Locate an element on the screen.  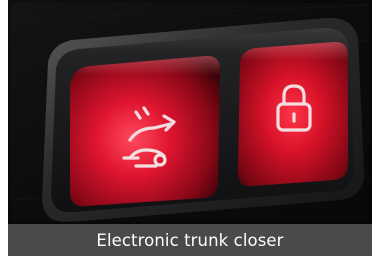
caption: Electronic trunk closer is located at coordinates (190, 240).